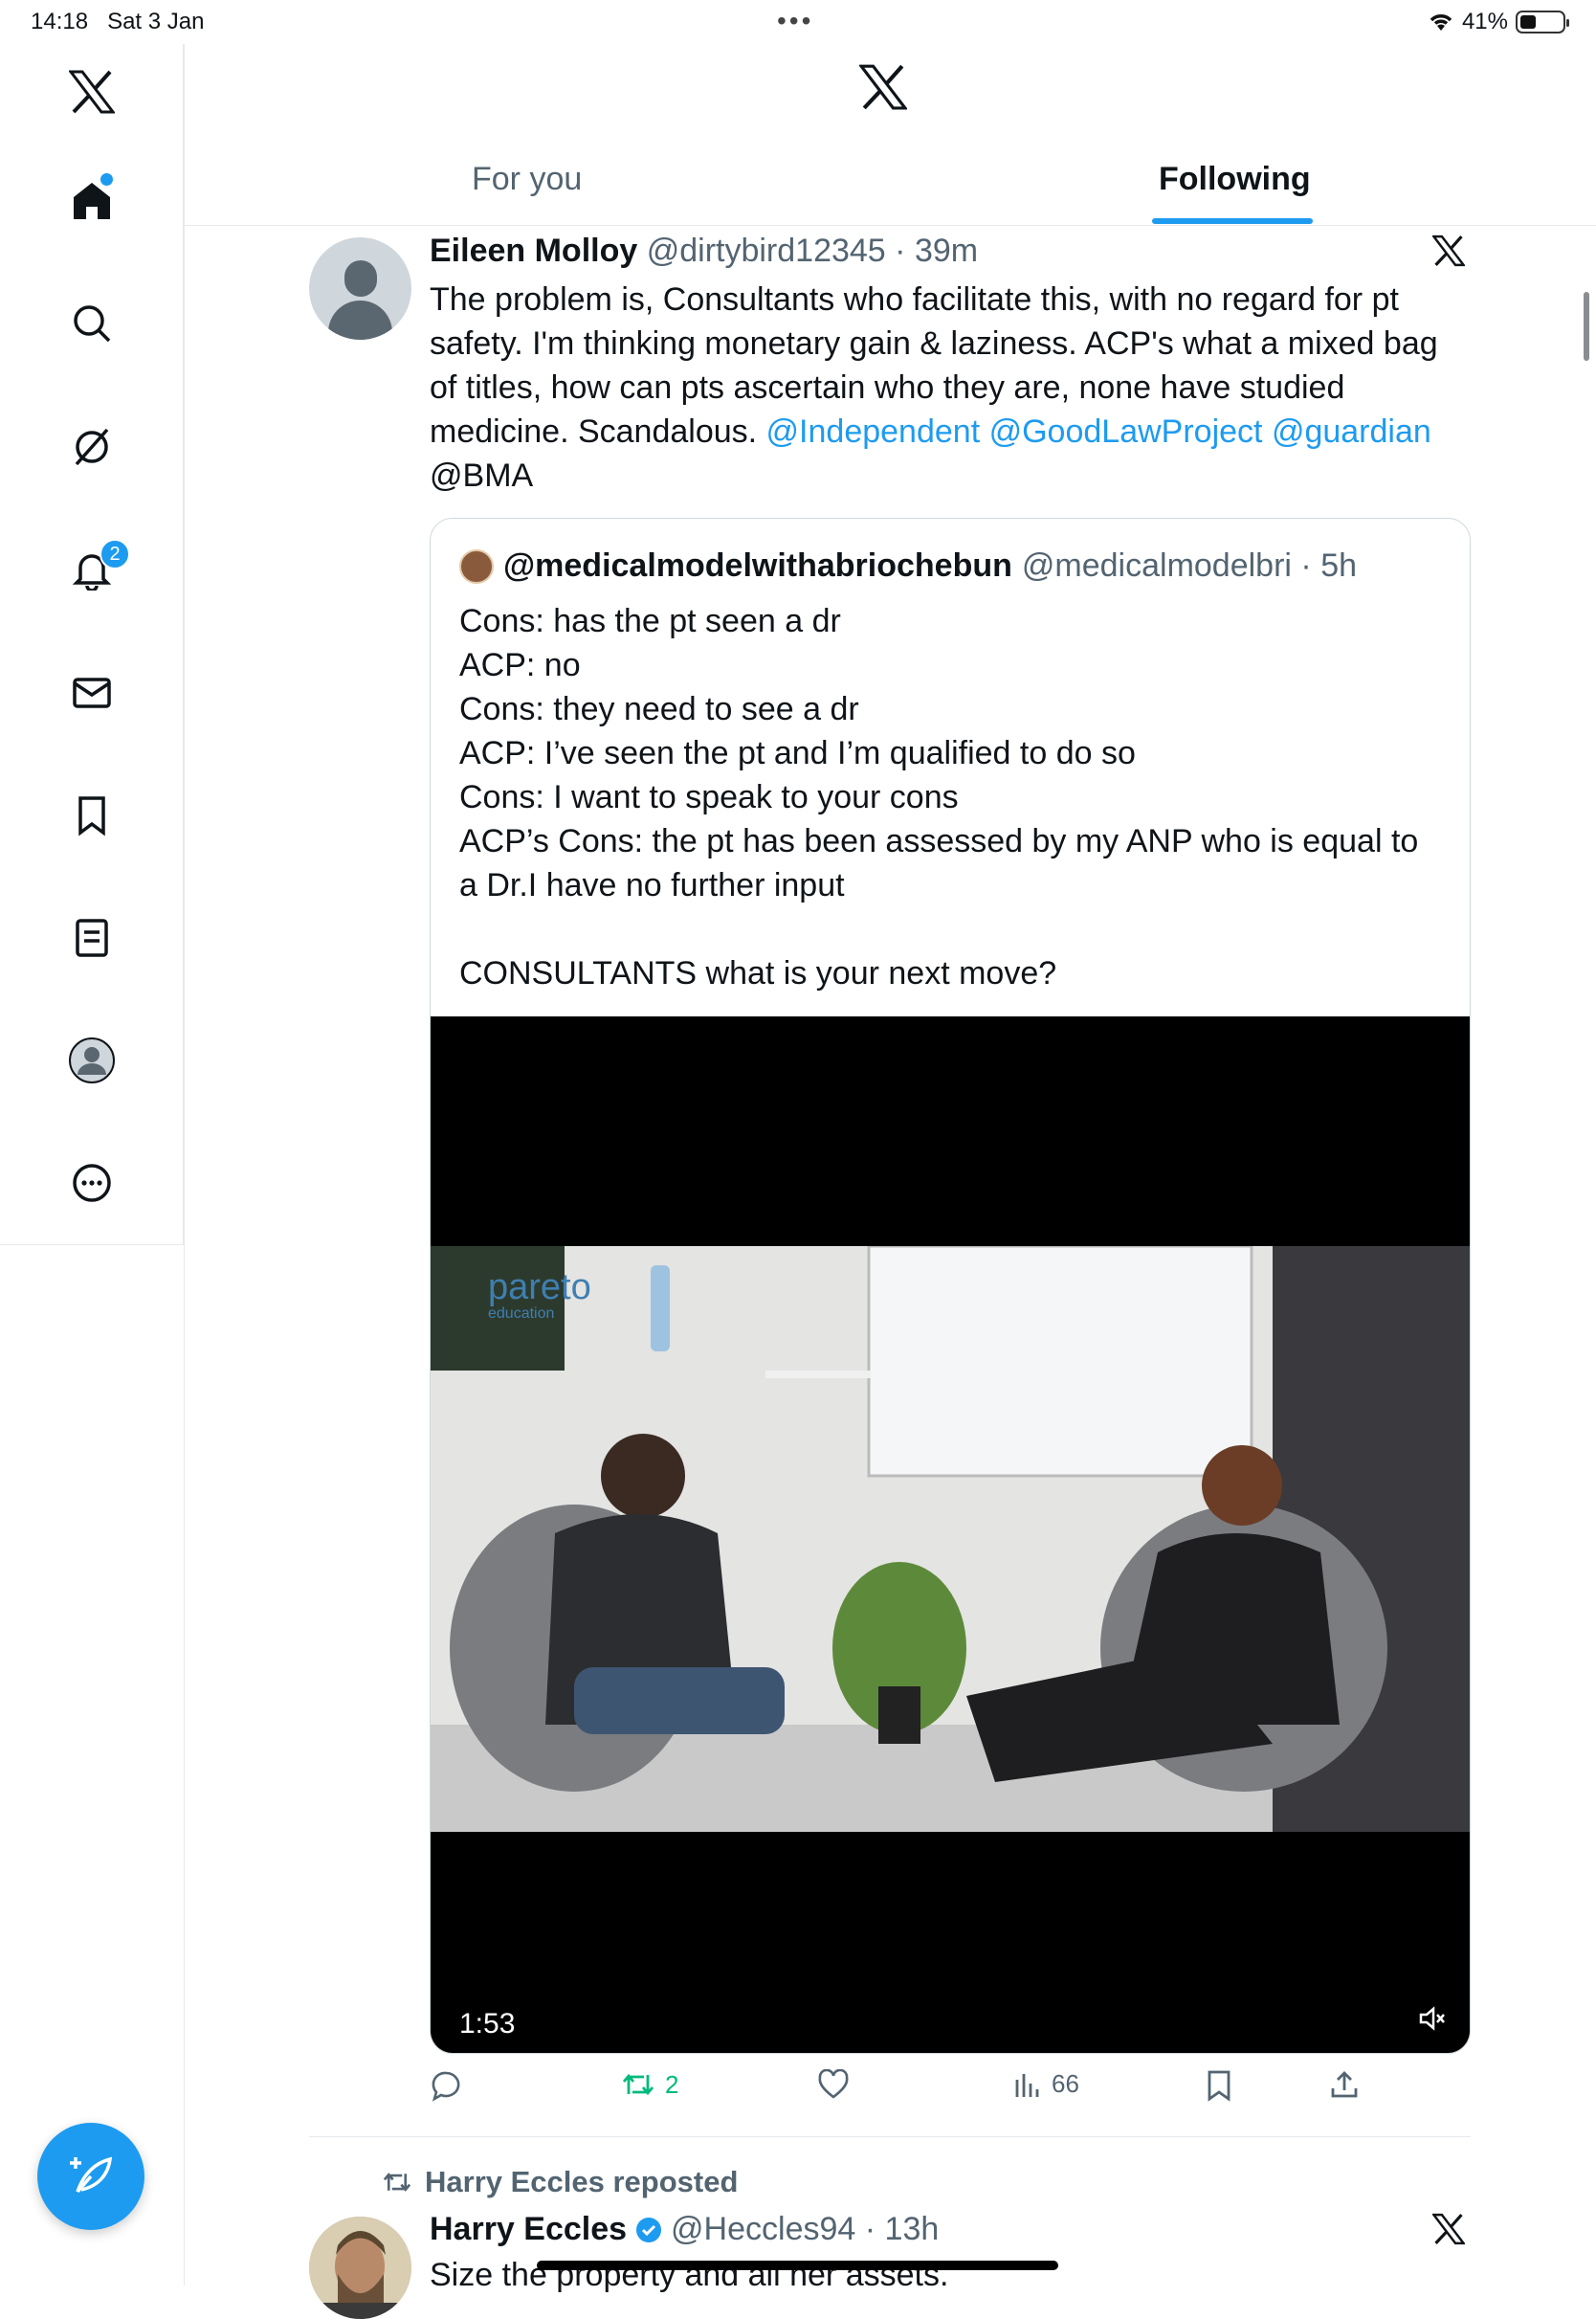 The image size is (1596, 2319). What do you see at coordinates (795, 21) in the screenshot?
I see `multitasking-dots: •••` at bounding box center [795, 21].